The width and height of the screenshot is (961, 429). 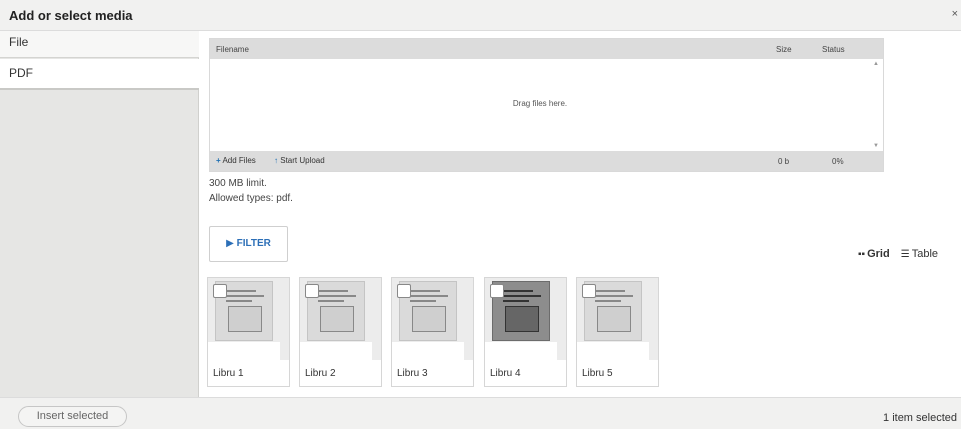 What do you see at coordinates (228, 373) in the screenshot?
I see `media-name: Libru 1` at bounding box center [228, 373].